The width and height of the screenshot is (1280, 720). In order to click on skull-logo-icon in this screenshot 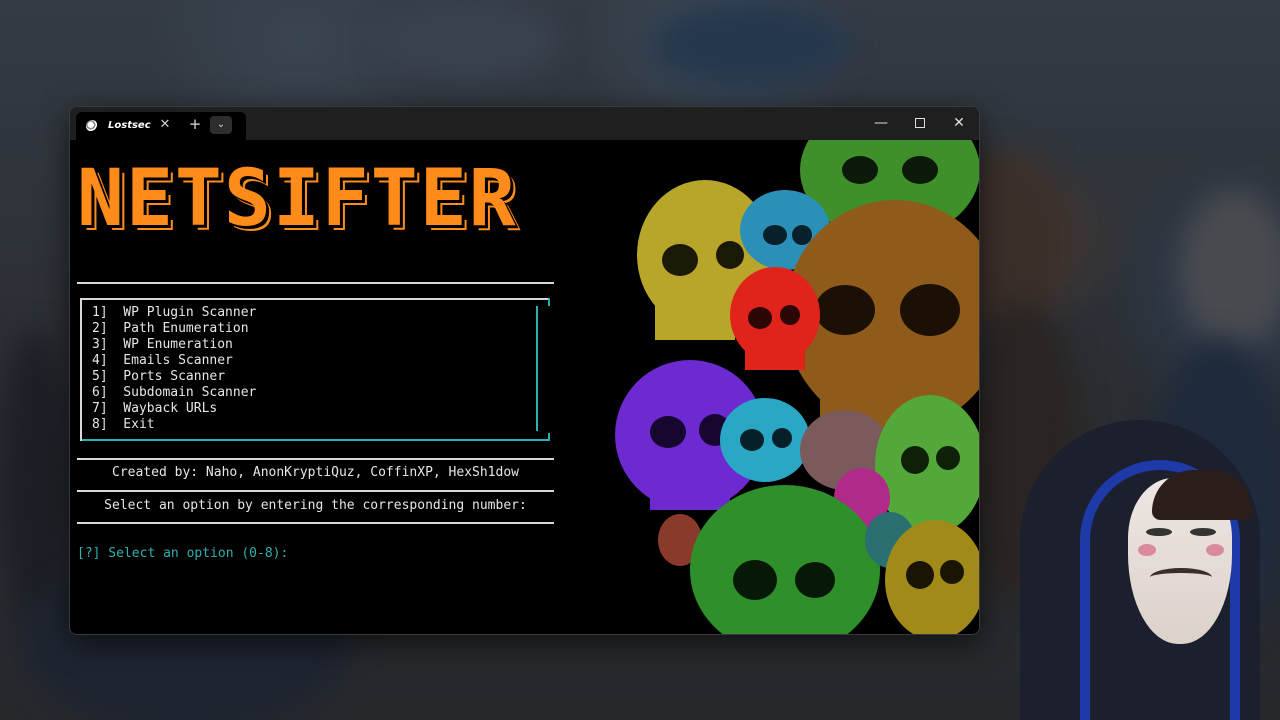, I will do `click(92, 126)`.